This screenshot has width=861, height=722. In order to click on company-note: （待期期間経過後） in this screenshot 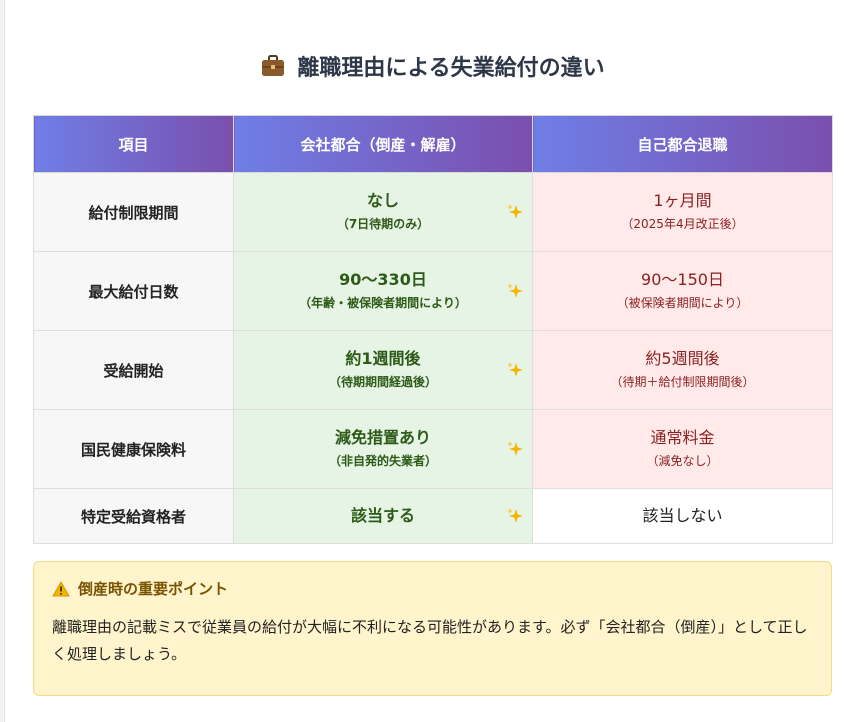, I will do `click(382, 382)`.